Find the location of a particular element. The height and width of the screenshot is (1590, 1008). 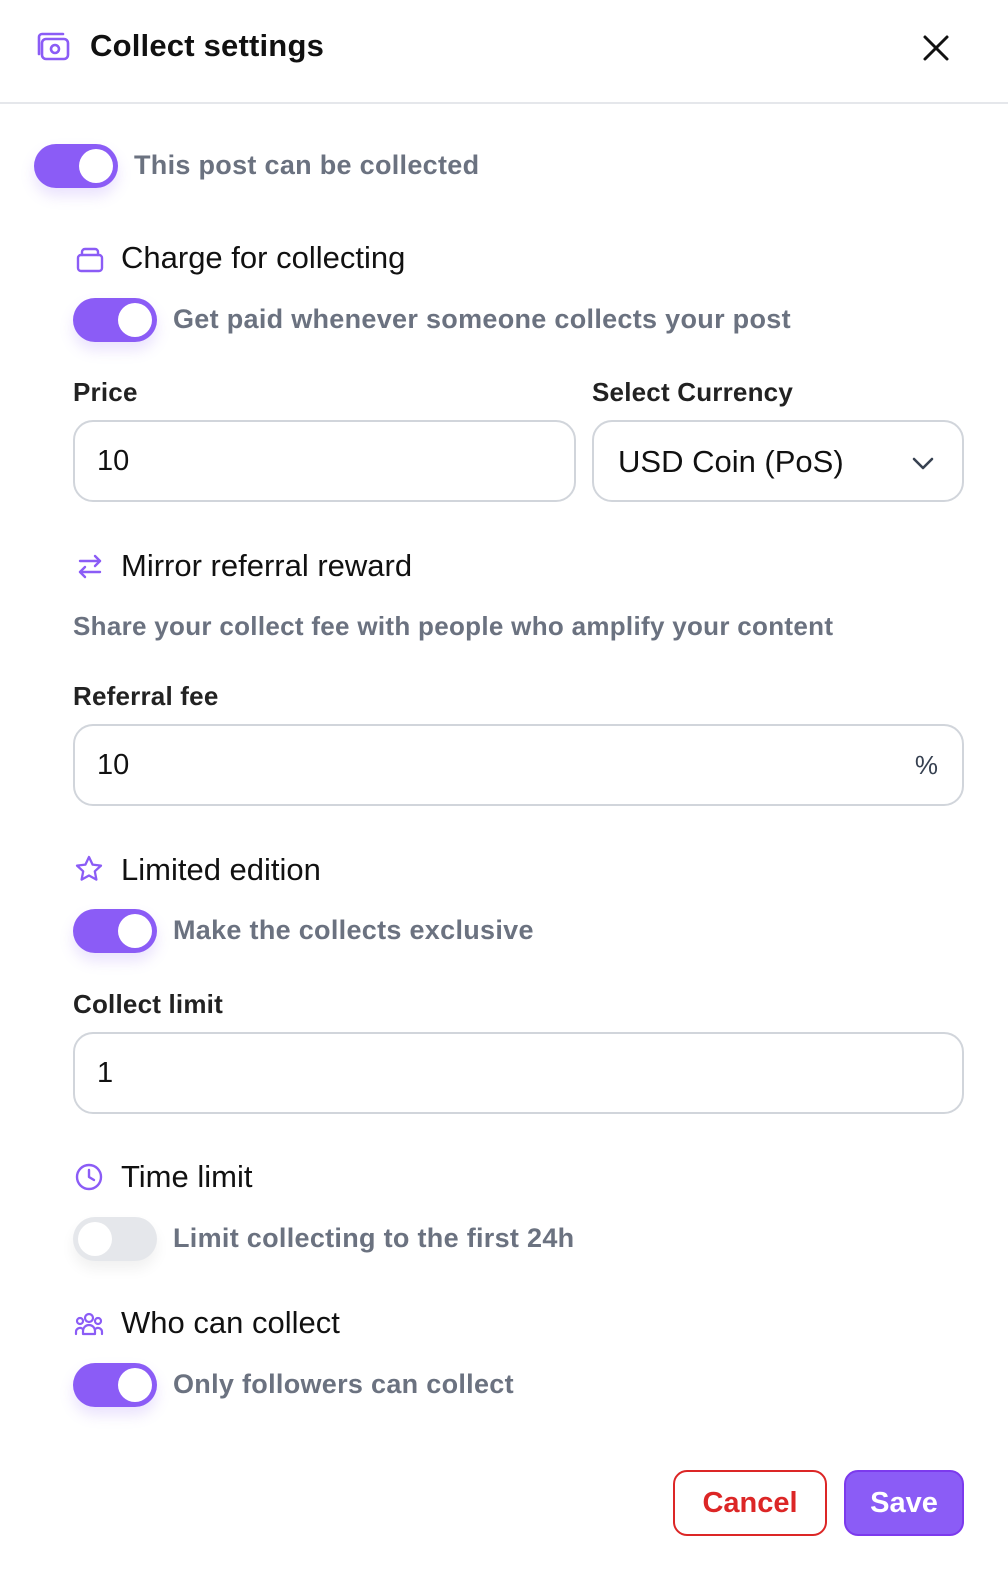

users-icon is located at coordinates (89, 1324).